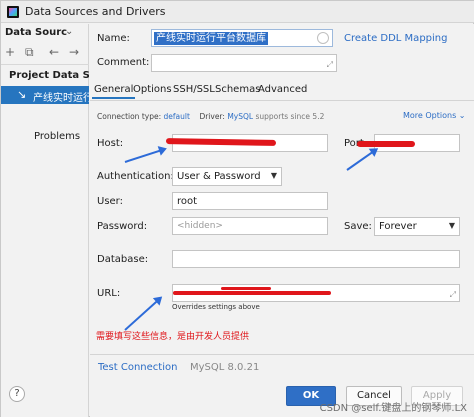 This screenshot has height=417, width=474. I want to click on authentication-label: Authentication:, so click(135, 176).